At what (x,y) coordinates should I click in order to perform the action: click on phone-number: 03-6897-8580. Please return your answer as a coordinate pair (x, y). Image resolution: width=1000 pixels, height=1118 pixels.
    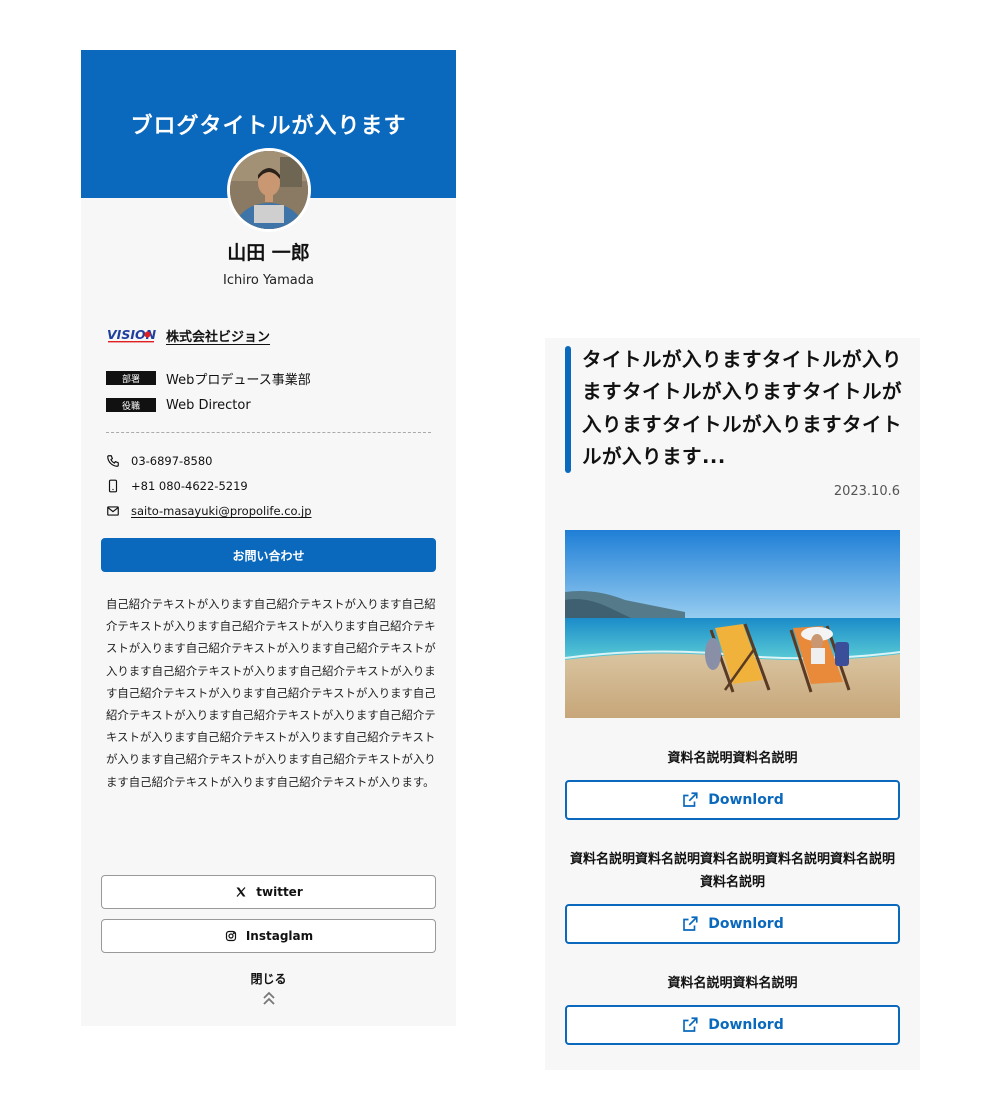
    Looking at the image, I should click on (171, 461).